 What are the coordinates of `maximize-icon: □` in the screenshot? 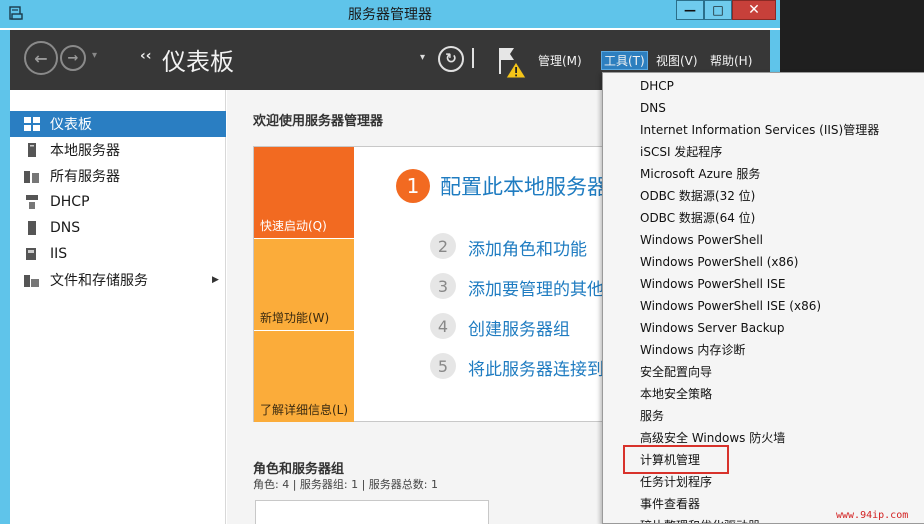 It's located at (718, 10).